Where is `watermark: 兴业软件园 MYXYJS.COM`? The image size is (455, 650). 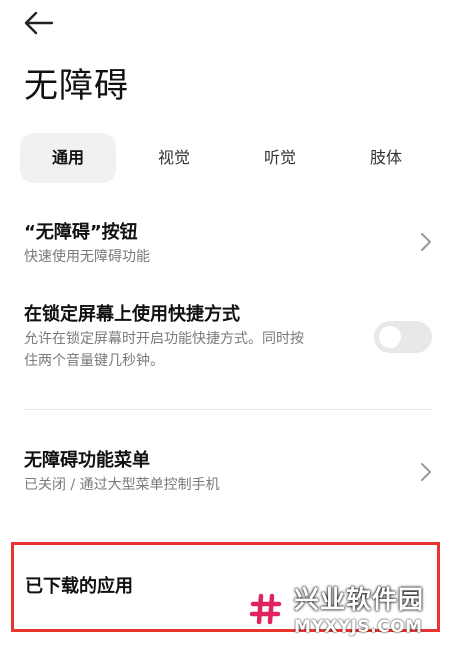
watermark: 兴业软件园 MYXYJS.COM is located at coordinates (345, 610).